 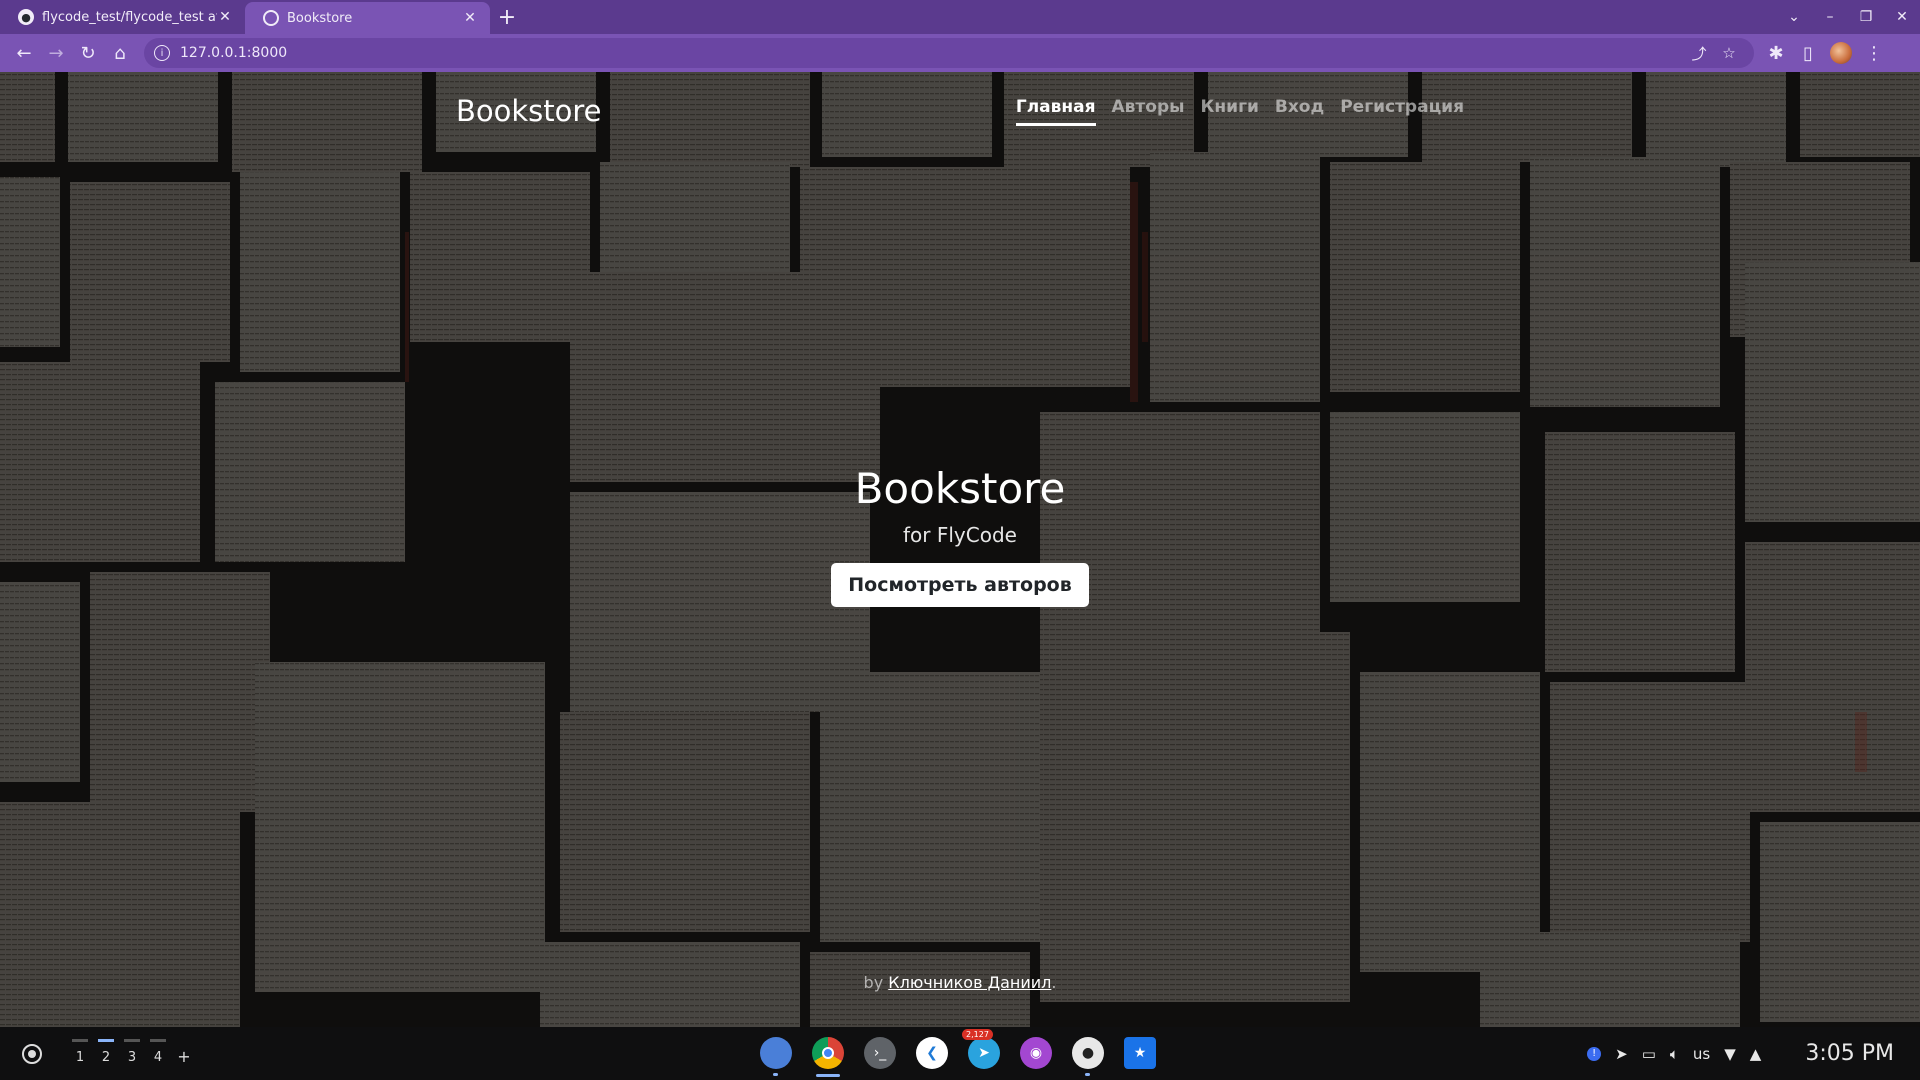 What do you see at coordinates (158, 1052) in the screenshot?
I see `desk-4: 4` at bounding box center [158, 1052].